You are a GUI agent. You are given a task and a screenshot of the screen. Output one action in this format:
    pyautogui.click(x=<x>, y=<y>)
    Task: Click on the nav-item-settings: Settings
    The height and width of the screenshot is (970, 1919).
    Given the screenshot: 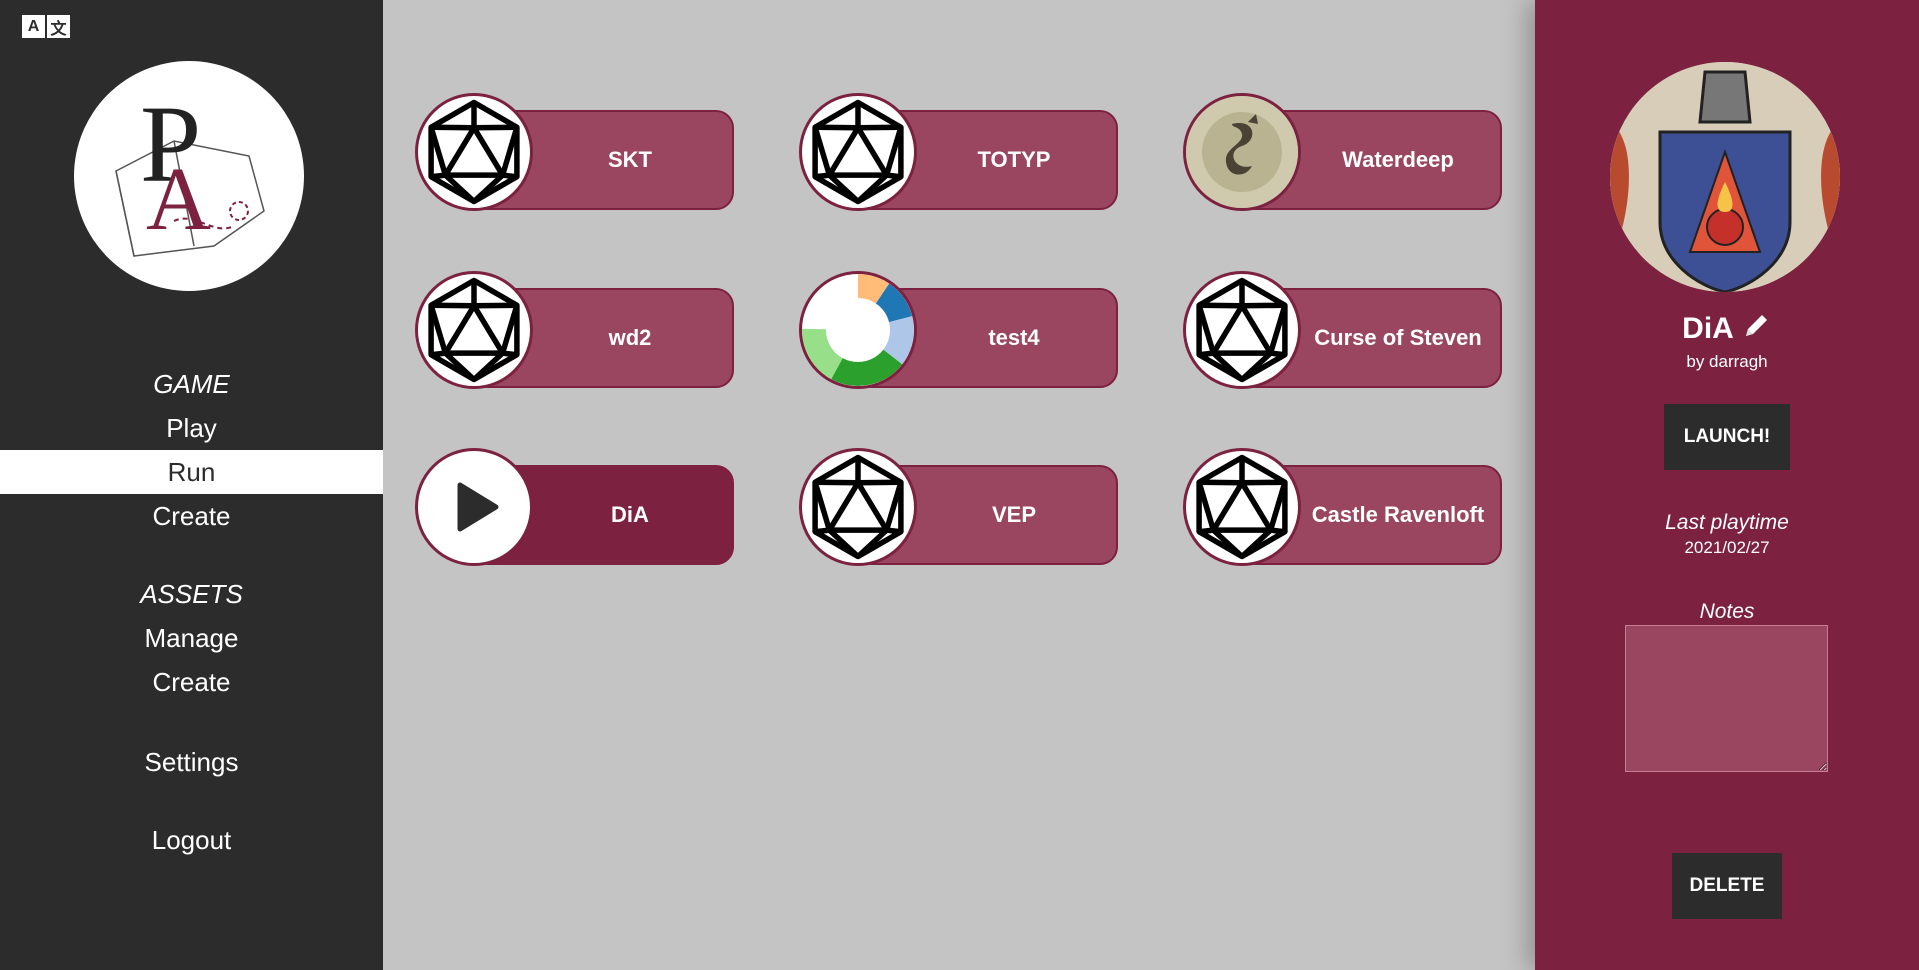 What is the action you would take?
    pyautogui.click(x=191, y=762)
    